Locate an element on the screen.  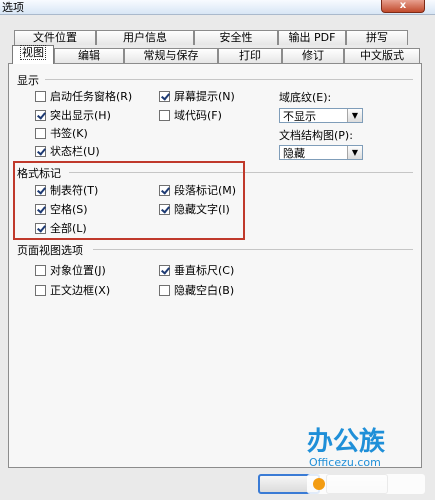
watermark-graphic: 办公族 Officezu.com is located at coordinates (366, 460).